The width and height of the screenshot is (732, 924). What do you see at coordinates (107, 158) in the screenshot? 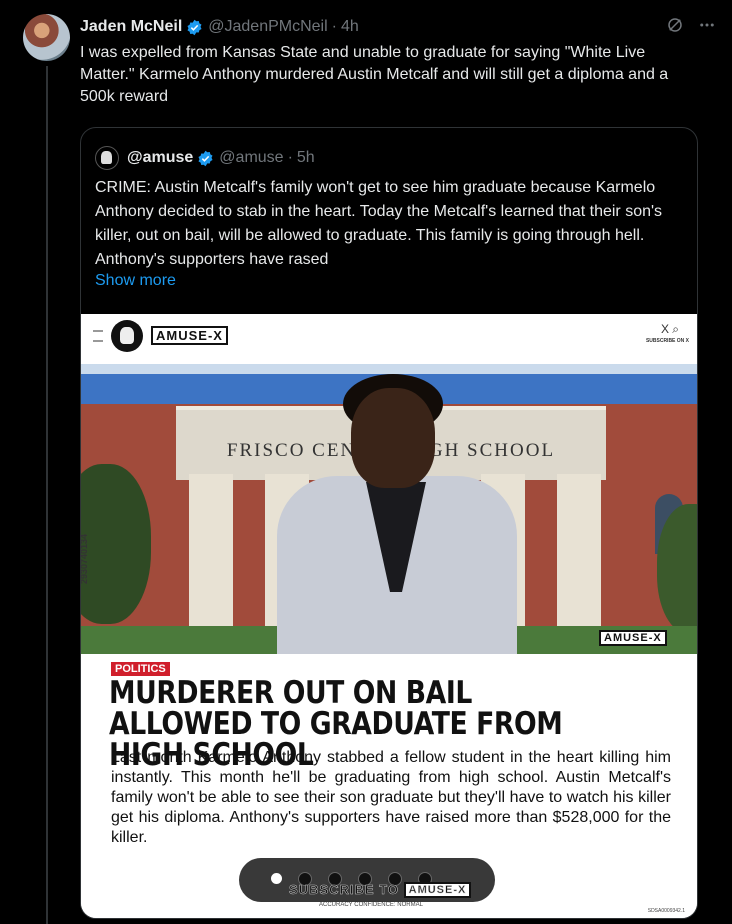
I see `quote-avatar` at bounding box center [107, 158].